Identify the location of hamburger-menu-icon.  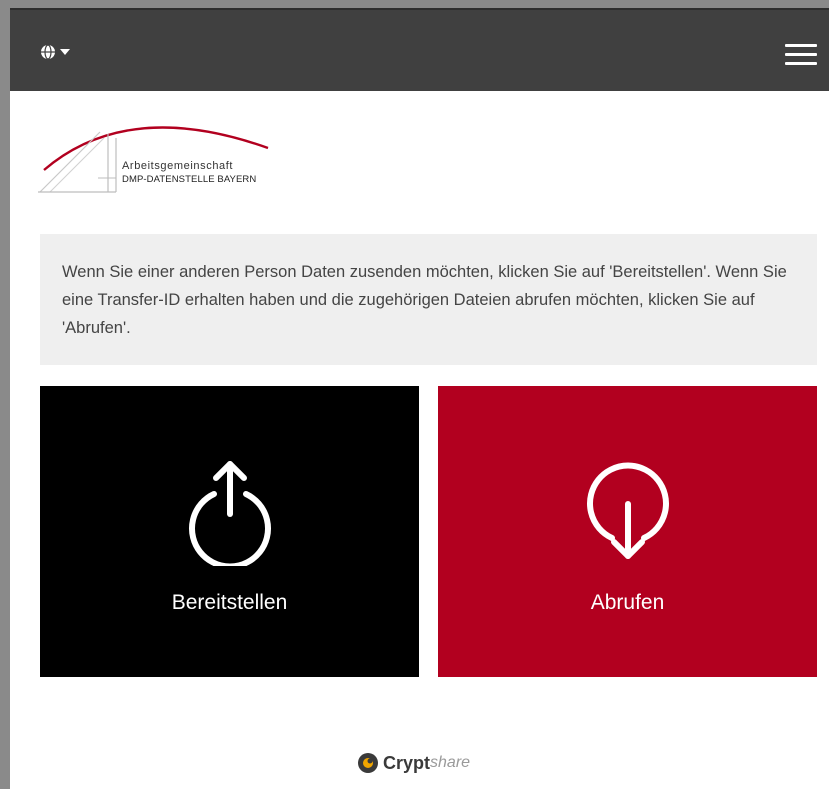
(801, 55).